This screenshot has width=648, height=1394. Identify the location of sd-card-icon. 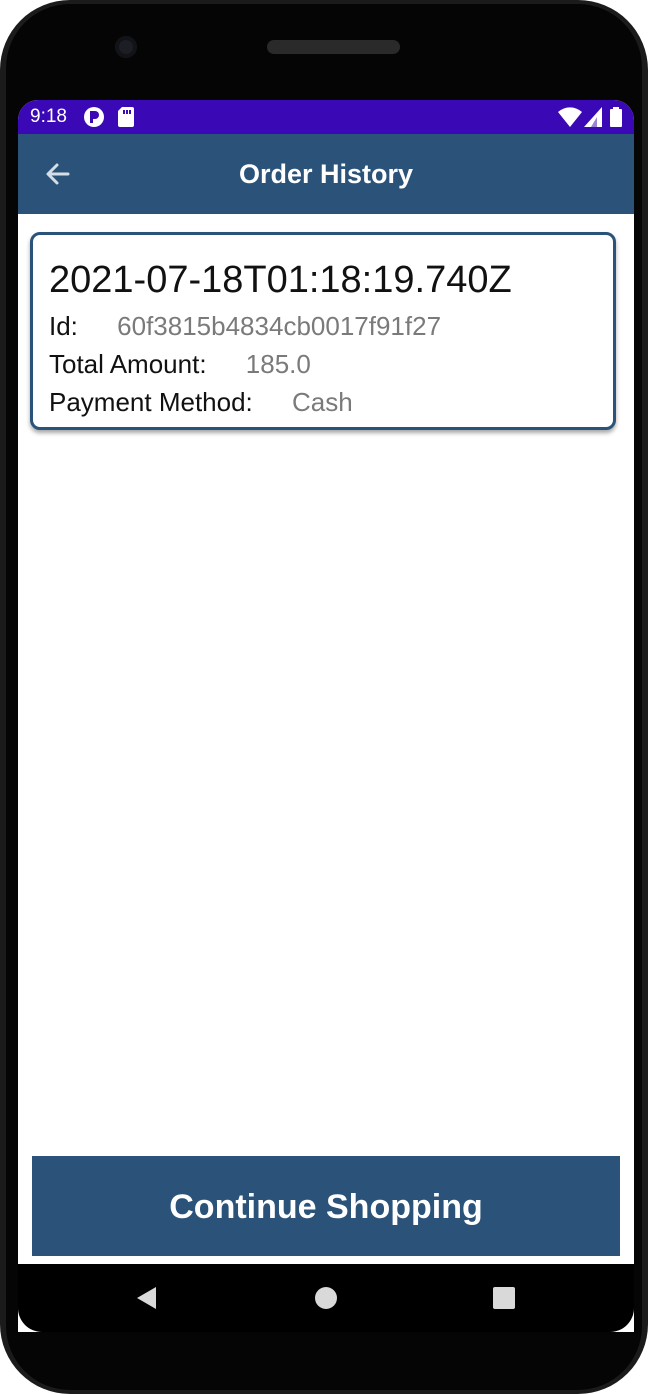
(126, 119).